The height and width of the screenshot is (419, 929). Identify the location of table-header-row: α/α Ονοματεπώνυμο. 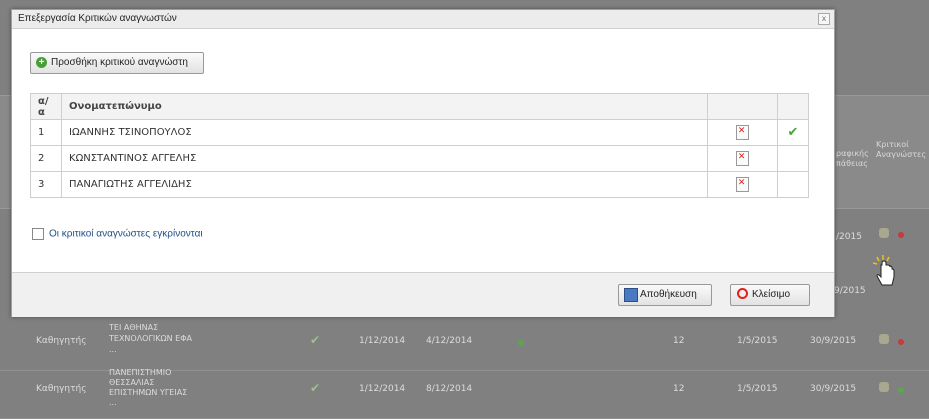
(419, 106).